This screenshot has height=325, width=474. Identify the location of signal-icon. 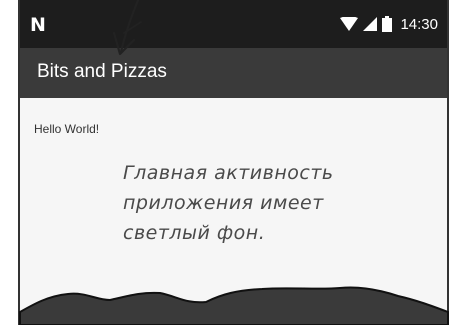
(370, 24).